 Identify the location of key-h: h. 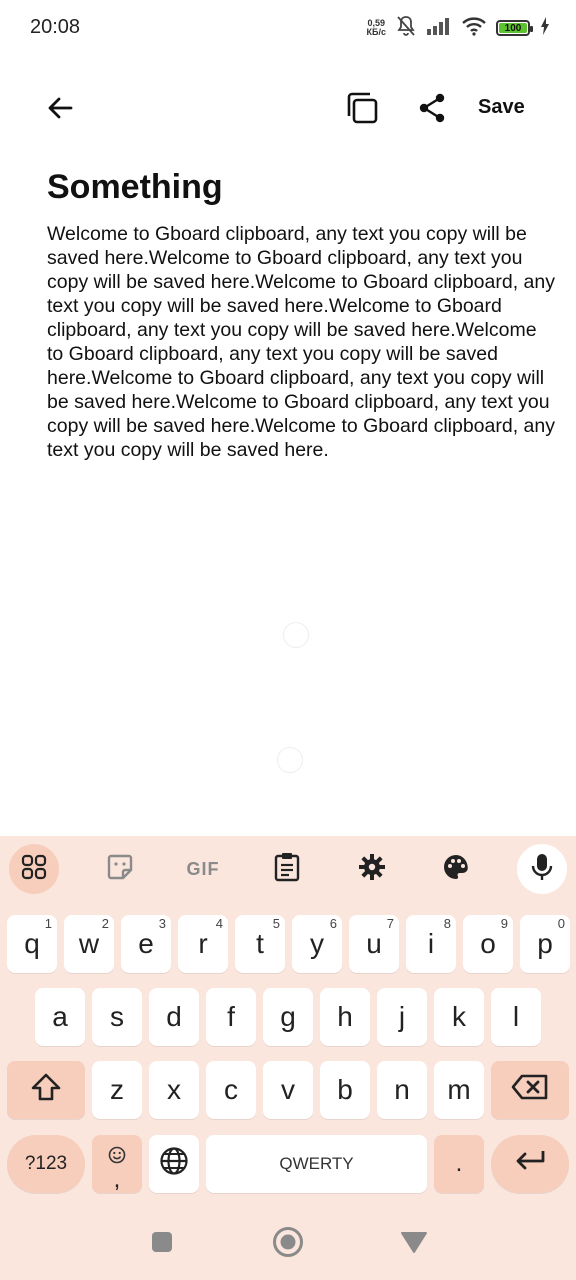
(345, 1017).